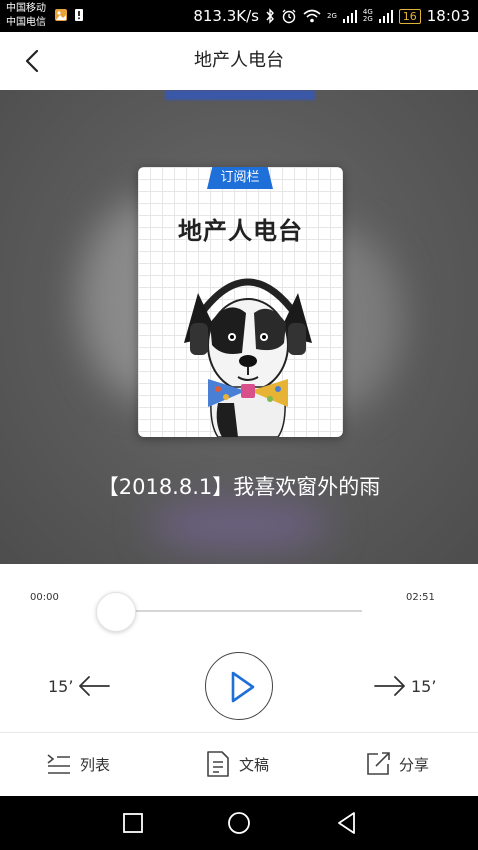  What do you see at coordinates (95, 686) in the screenshot?
I see `arrow-left-icon` at bounding box center [95, 686].